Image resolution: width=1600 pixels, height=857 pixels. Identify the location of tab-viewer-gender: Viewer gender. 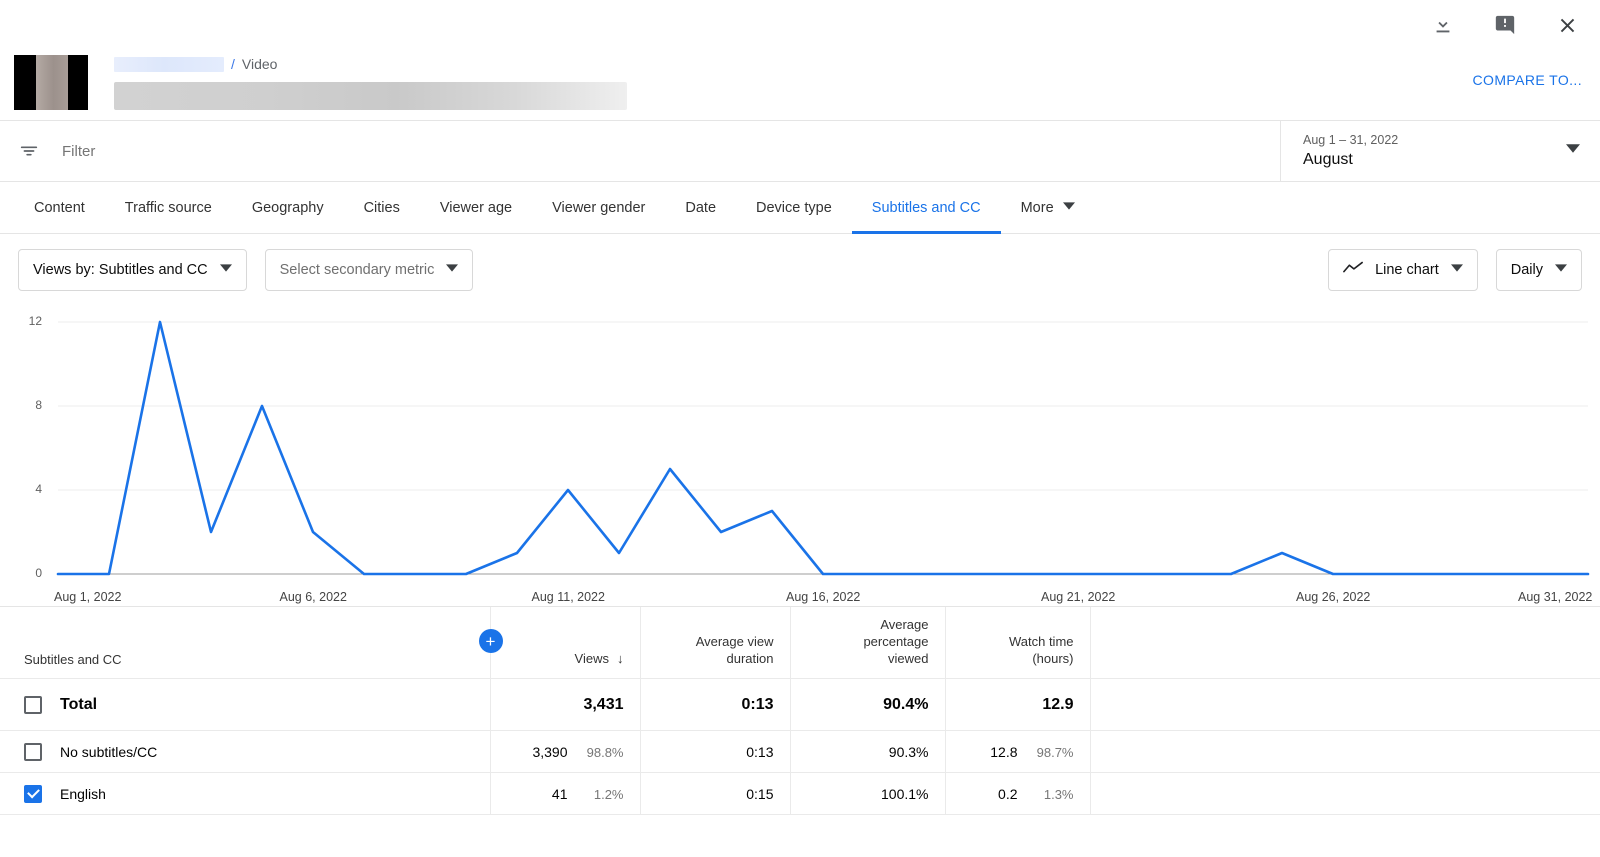
(598, 207).